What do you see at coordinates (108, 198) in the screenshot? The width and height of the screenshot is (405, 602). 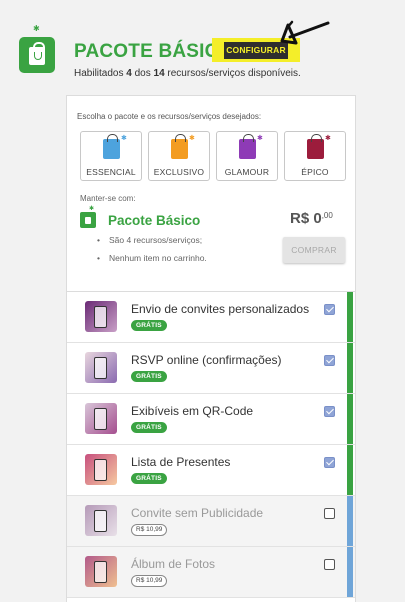 I see `keep-label: Manter-se com:` at bounding box center [108, 198].